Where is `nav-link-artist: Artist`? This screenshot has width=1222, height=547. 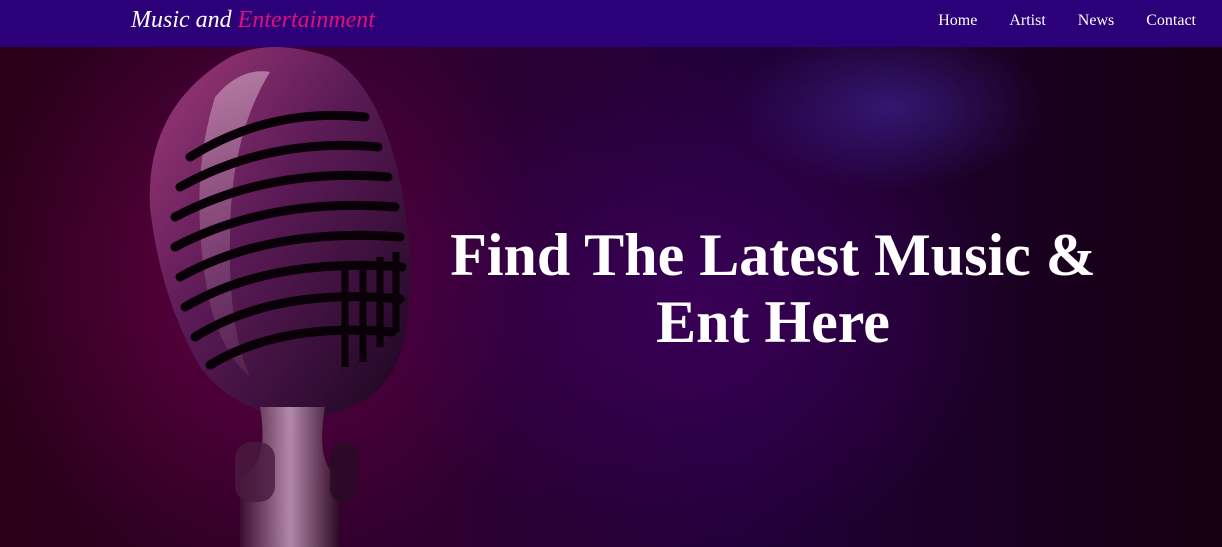 nav-link-artist: Artist is located at coordinates (1027, 21).